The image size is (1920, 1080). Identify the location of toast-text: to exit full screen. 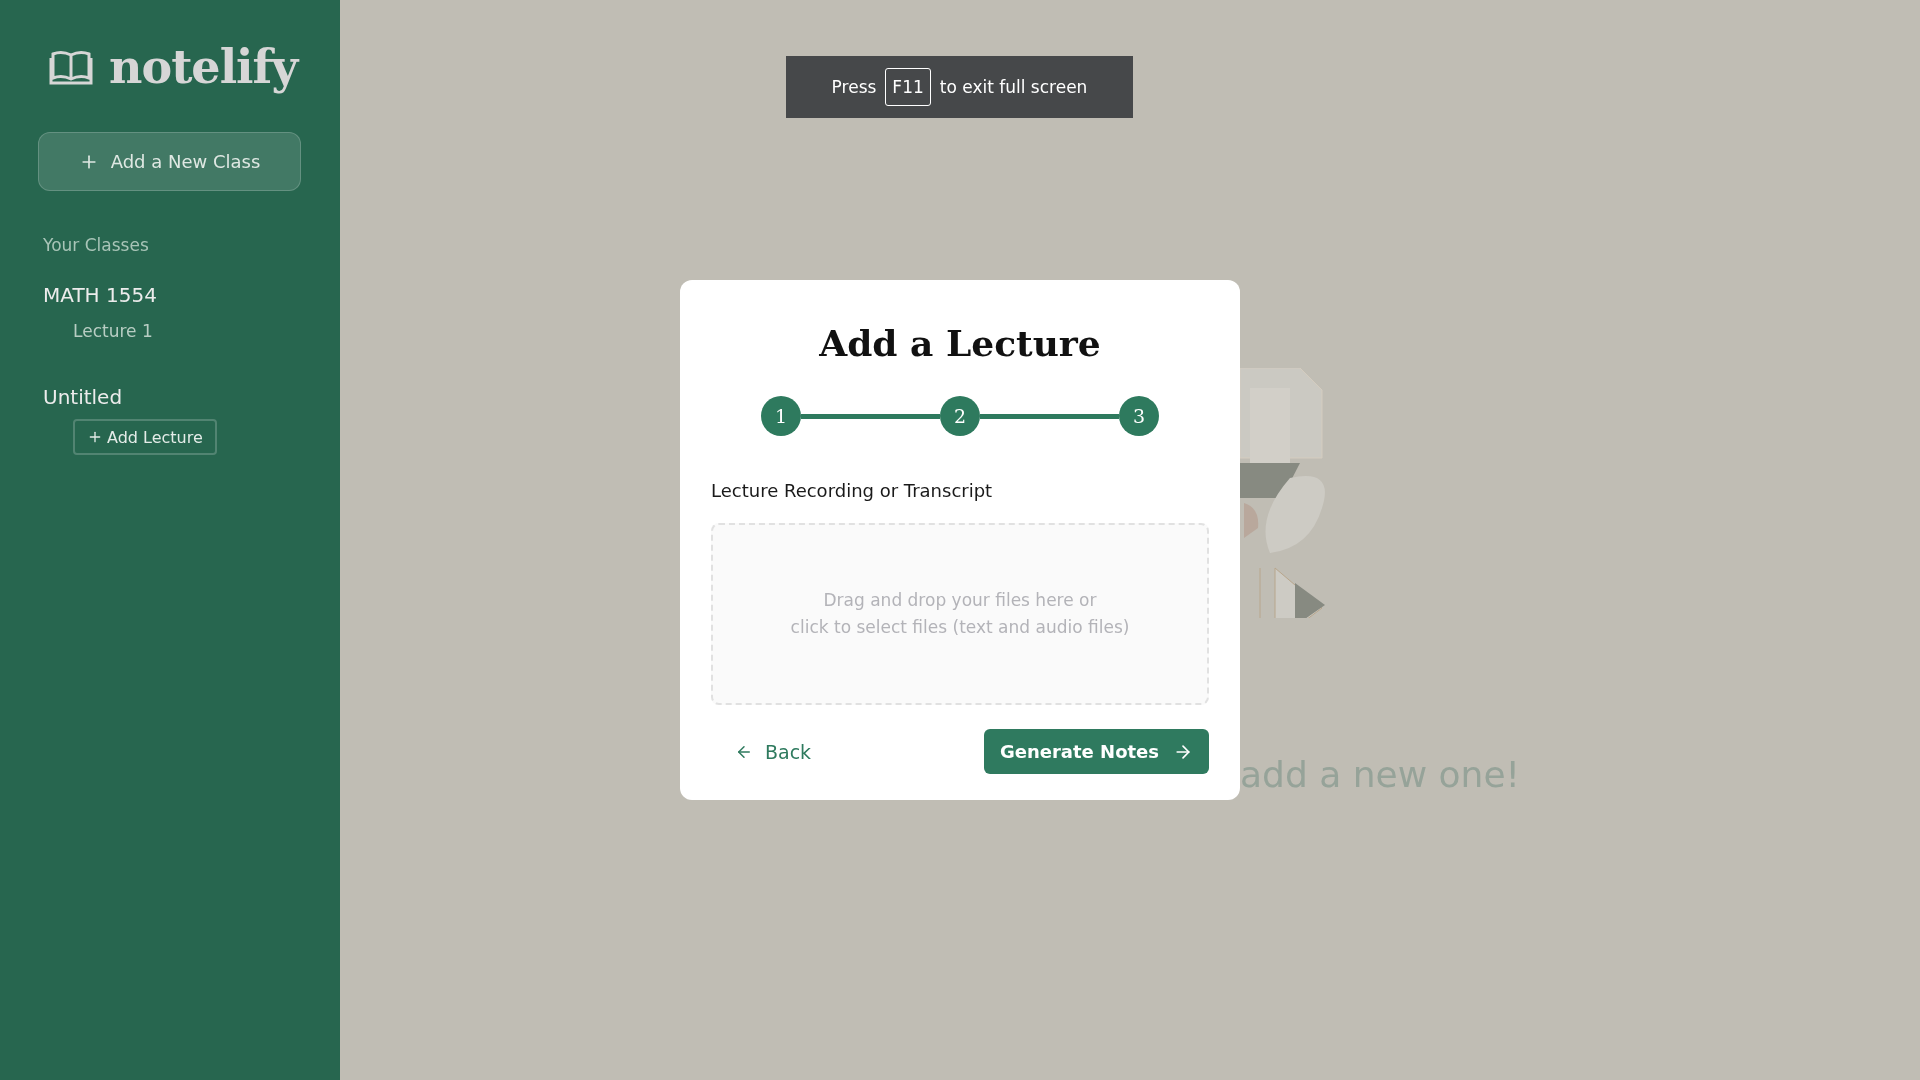
(1013, 87).